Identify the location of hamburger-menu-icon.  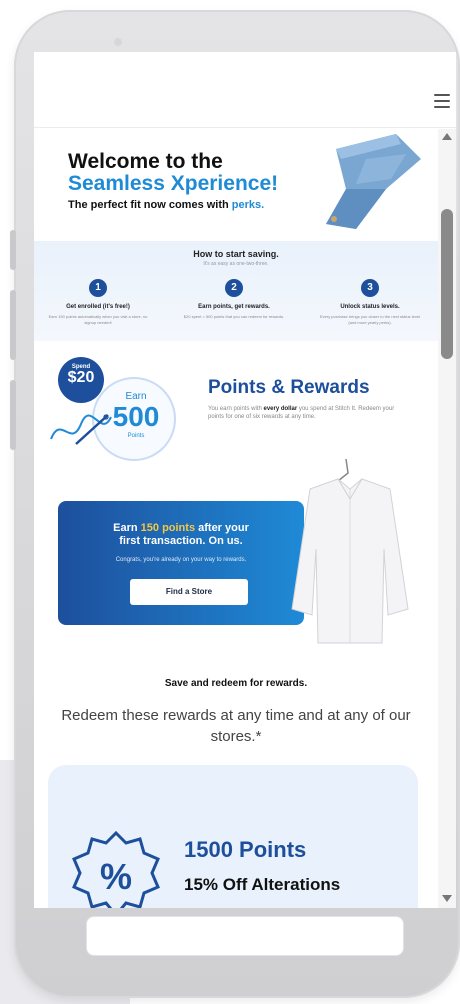
(442, 101).